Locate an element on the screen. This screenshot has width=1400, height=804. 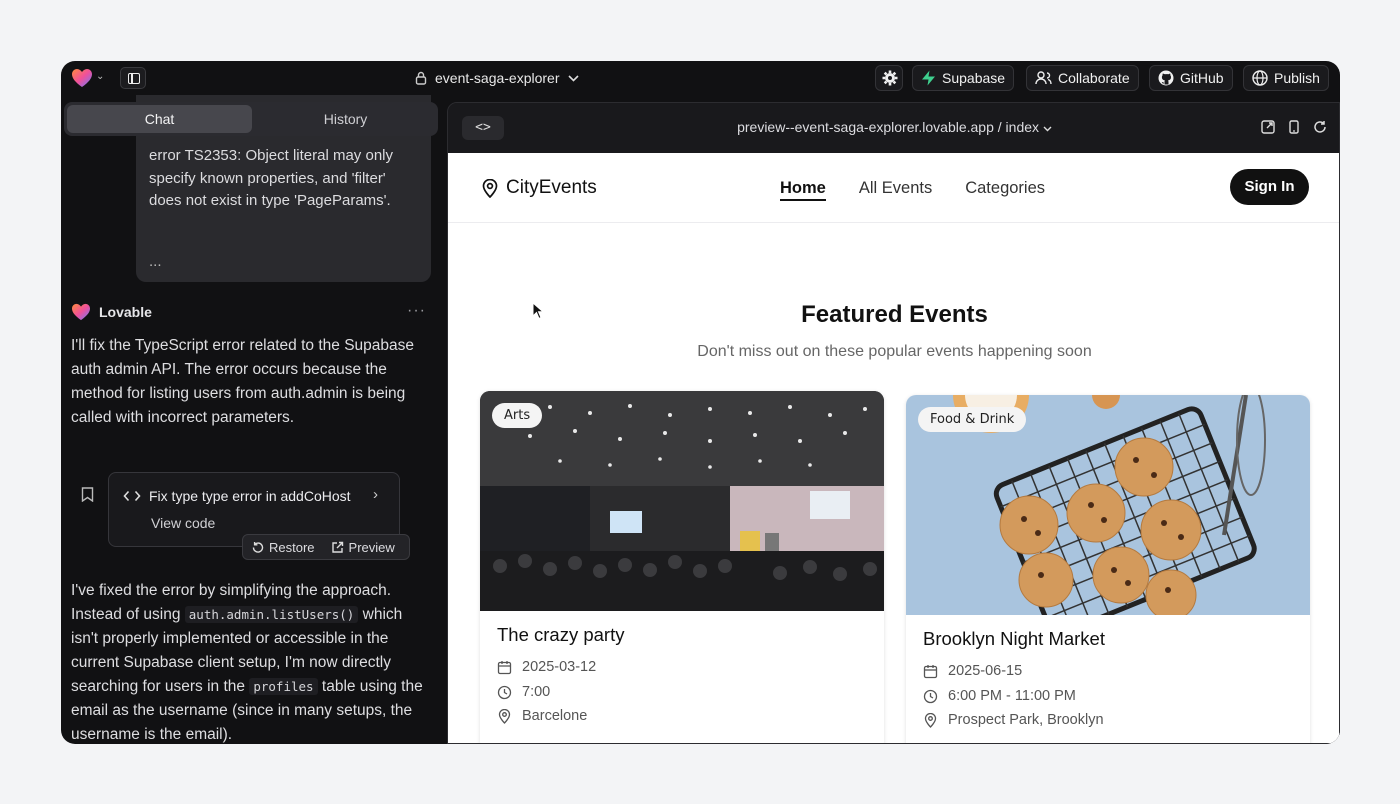
mobile-view-icon is located at coordinates (1294, 127).